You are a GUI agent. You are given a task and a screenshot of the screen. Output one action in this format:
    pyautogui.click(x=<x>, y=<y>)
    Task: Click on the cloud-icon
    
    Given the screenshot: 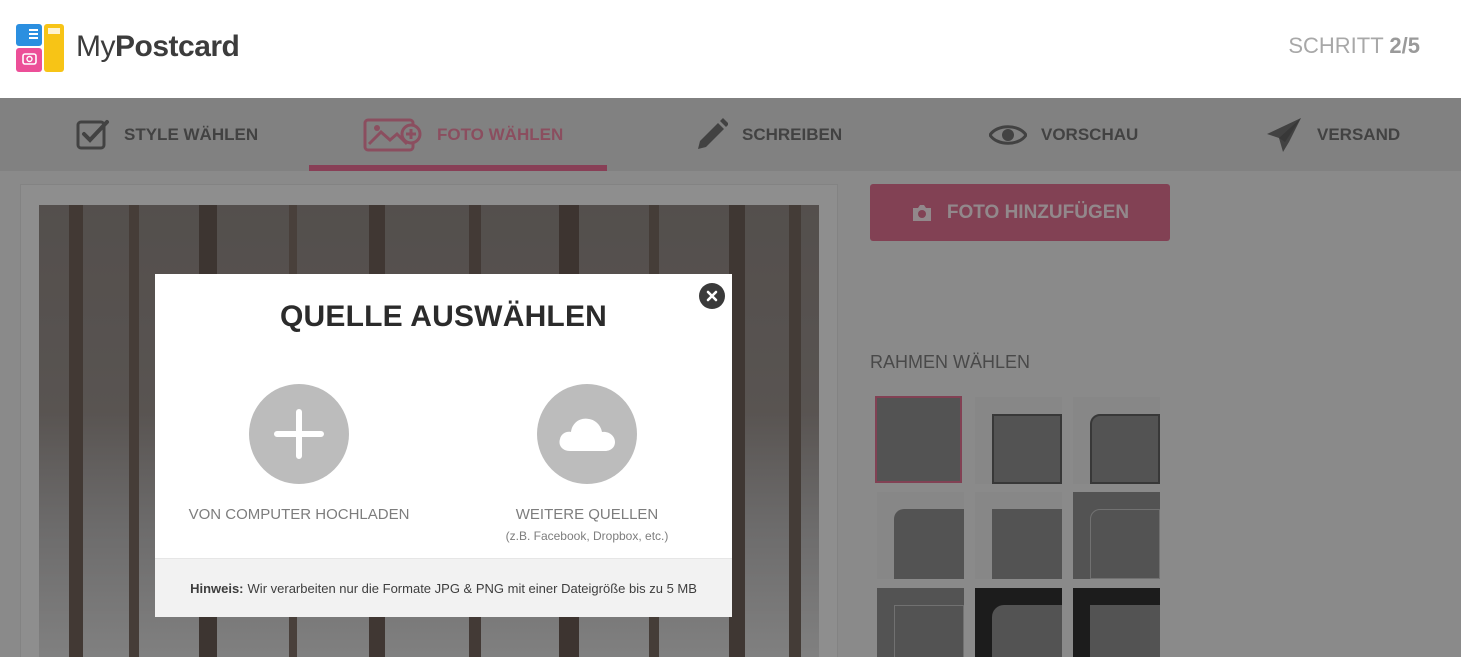 What is the action you would take?
    pyautogui.click(x=587, y=434)
    